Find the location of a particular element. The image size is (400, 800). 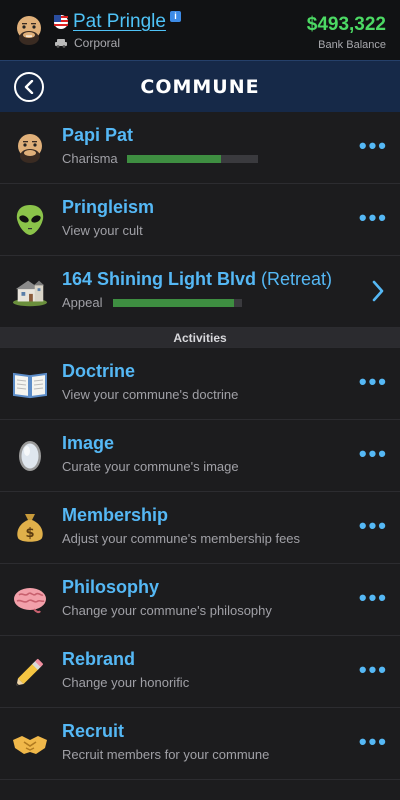

activity-title: Doctrine is located at coordinates (99, 371).